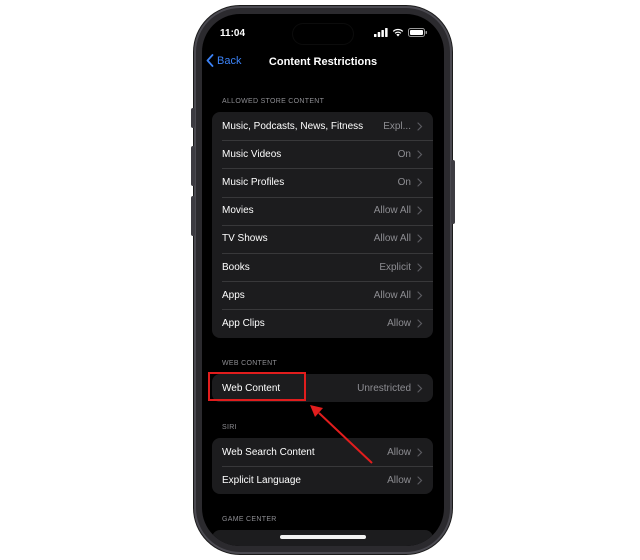 The width and height of the screenshot is (640, 560). What do you see at coordinates (323, 34) in the screenshot?
I see `dynamic-island` at bounding box center [323, 34].